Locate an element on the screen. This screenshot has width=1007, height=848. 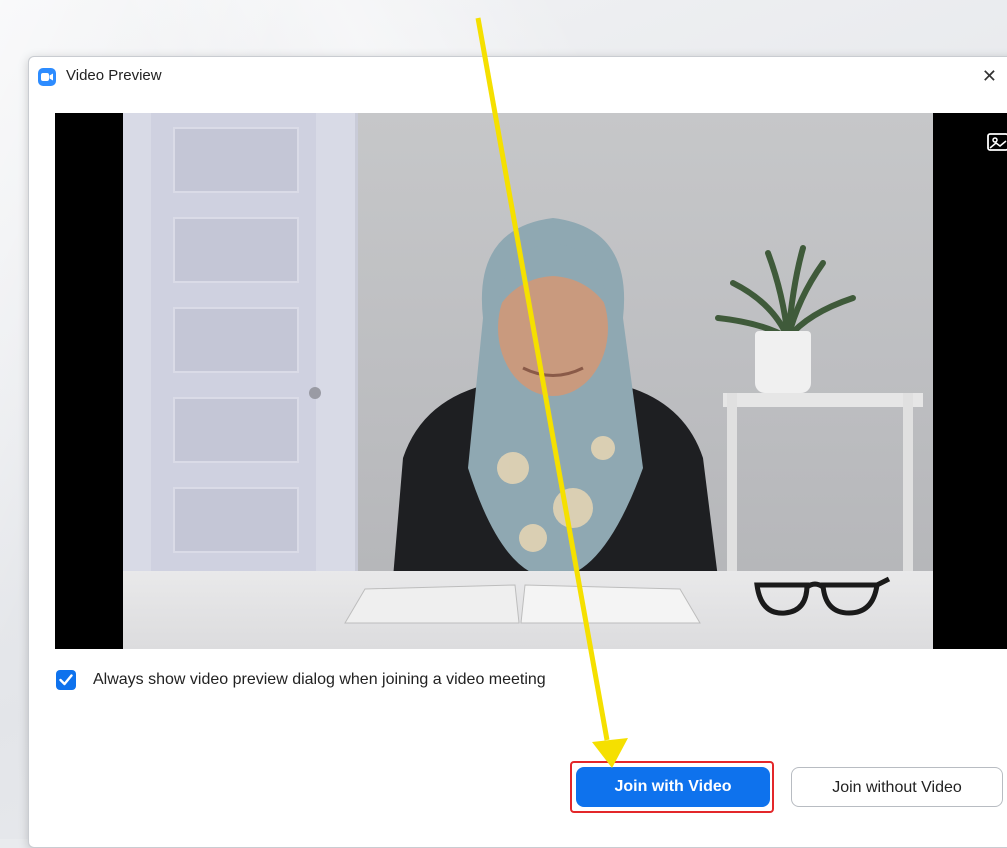
open-book is located at coordinates (522, 604).